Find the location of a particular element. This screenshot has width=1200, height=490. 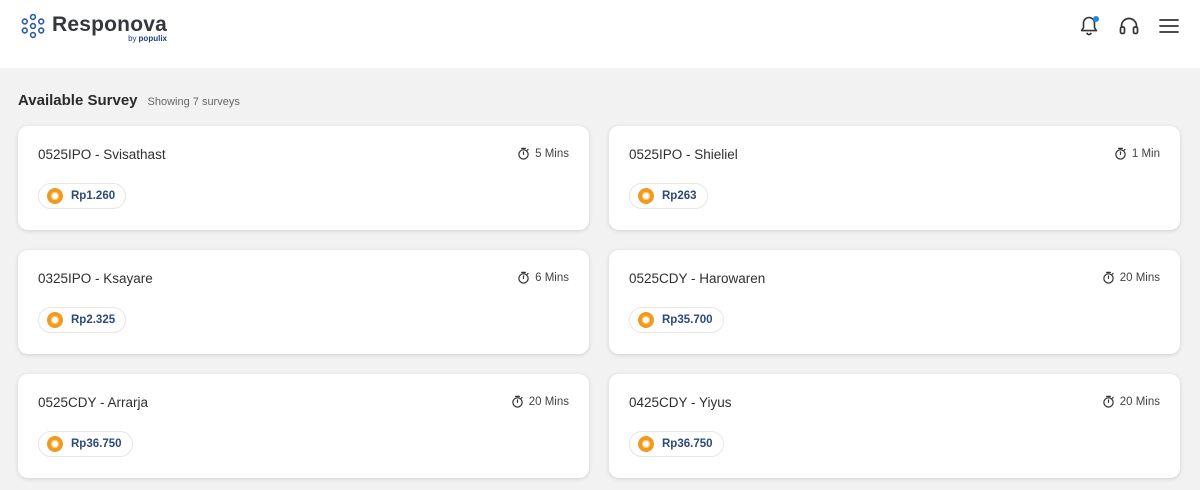

survey-card: 0525CDY - Arrarja 20 Mins Rp36.750 is located at coordinates (303, 426).